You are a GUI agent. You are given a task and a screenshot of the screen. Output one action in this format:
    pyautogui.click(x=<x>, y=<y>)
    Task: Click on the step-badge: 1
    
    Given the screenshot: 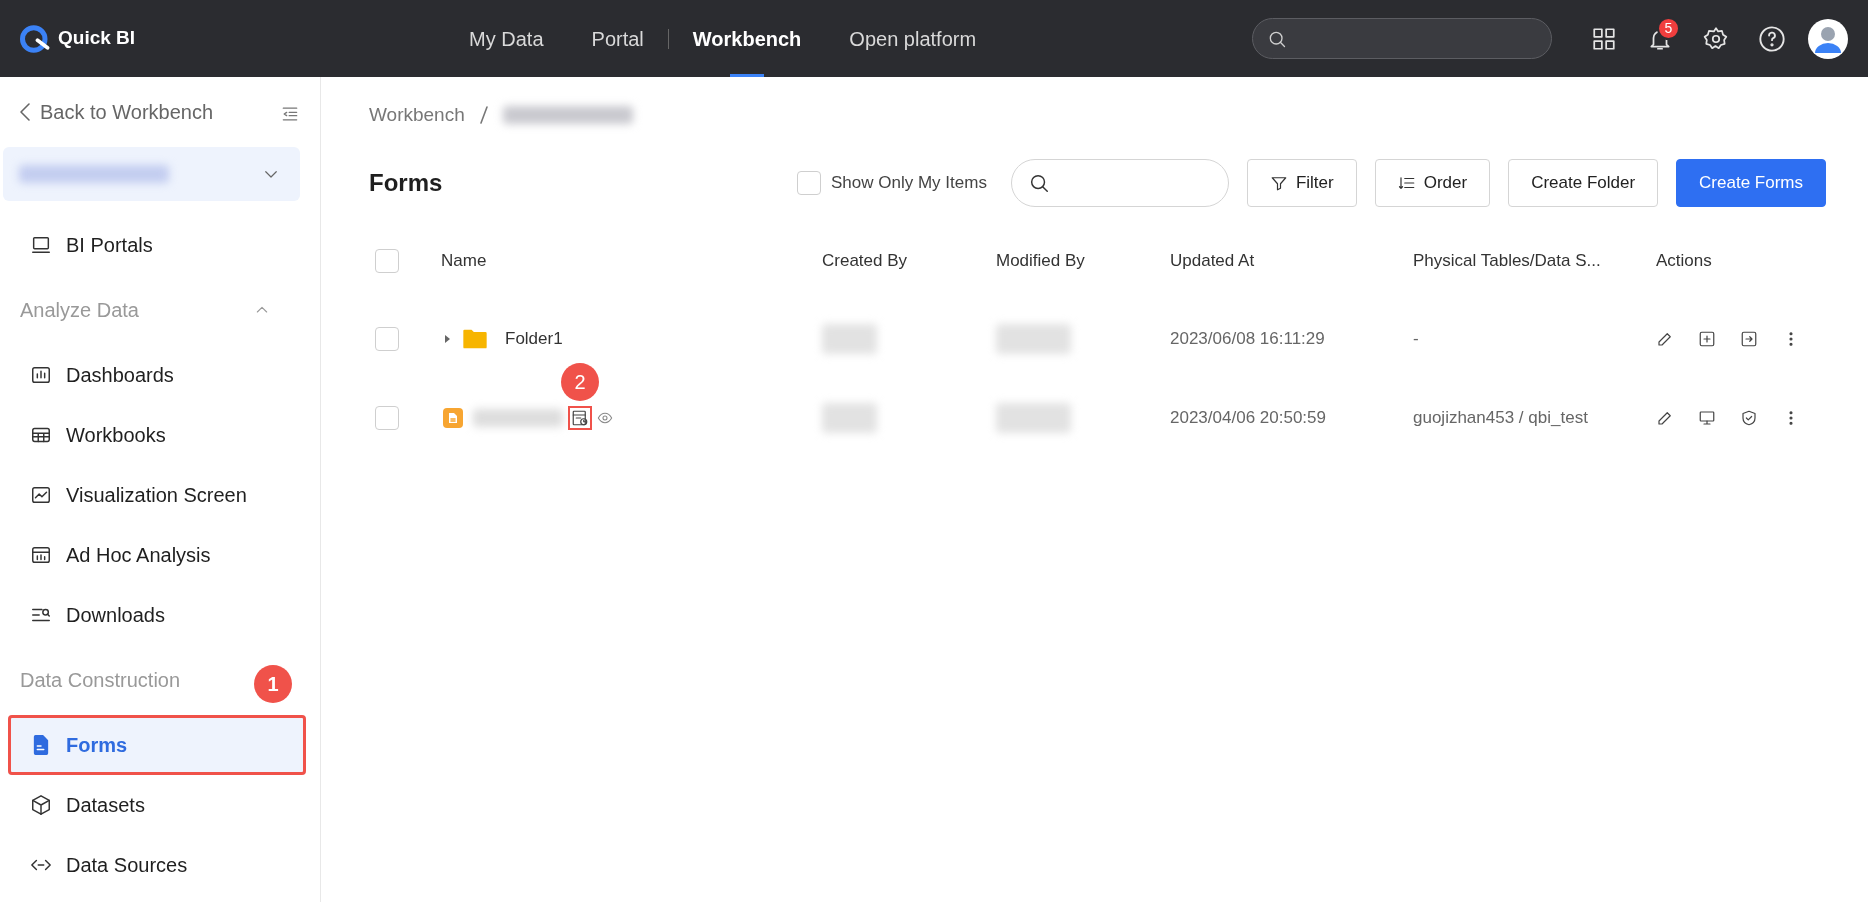 What is the action you would take?
    pyautogui.click(x=273, y=684)
    